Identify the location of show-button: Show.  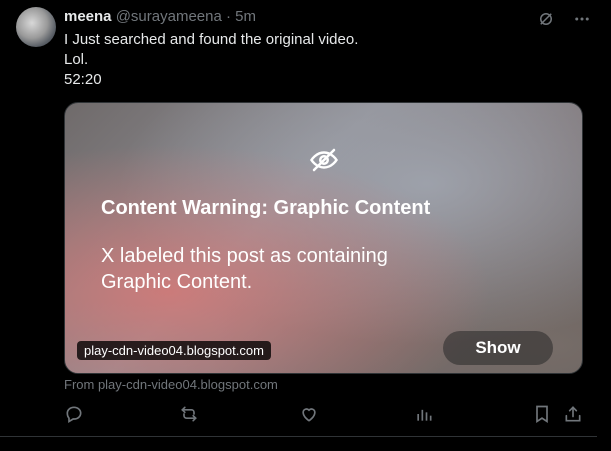
(498, 348).